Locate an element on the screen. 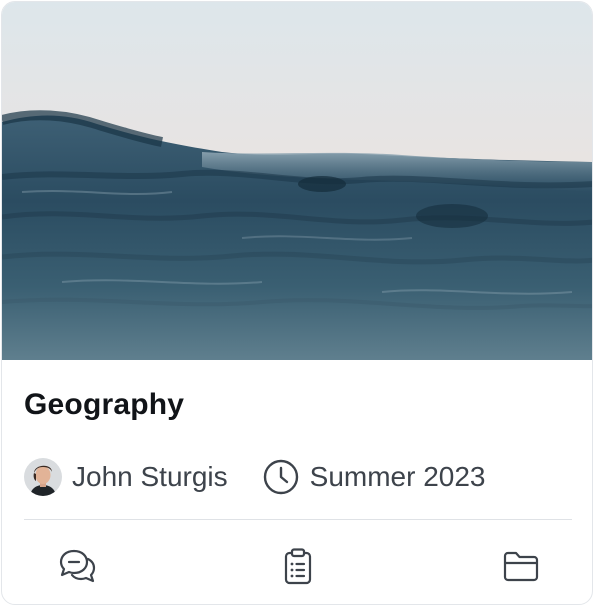  assignments-button is located at coordinates (298, 566).